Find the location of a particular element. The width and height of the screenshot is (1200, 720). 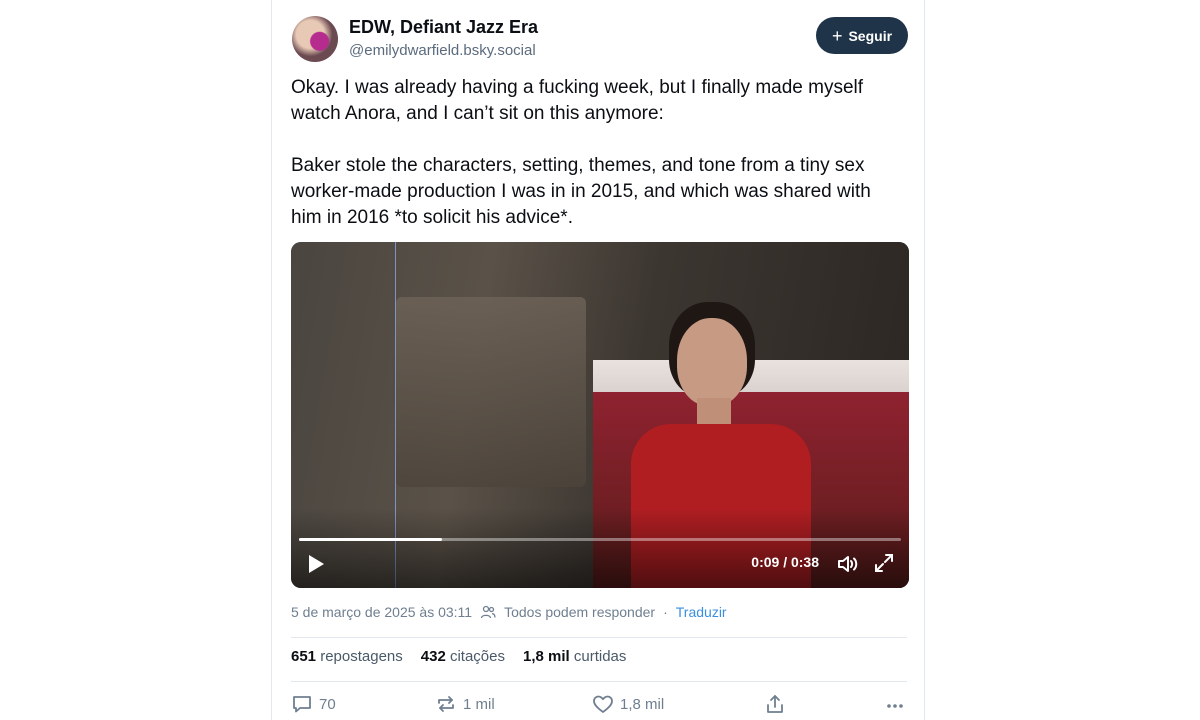

more-options-button is located at coordinates (895, 704).